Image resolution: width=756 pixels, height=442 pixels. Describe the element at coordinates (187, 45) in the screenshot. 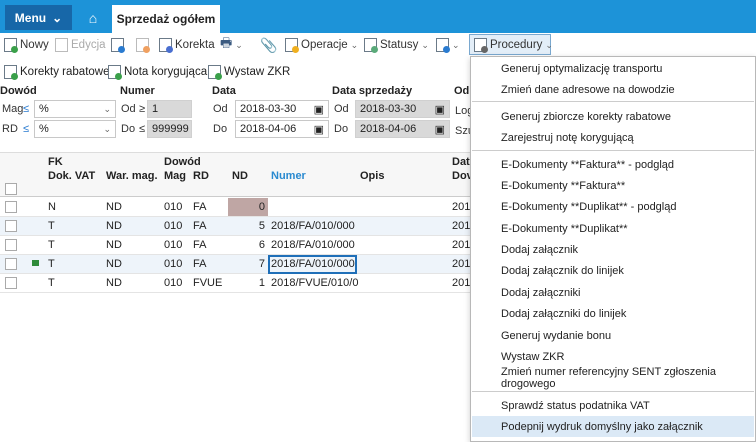

I see `correction-button: Korekta` at that location.